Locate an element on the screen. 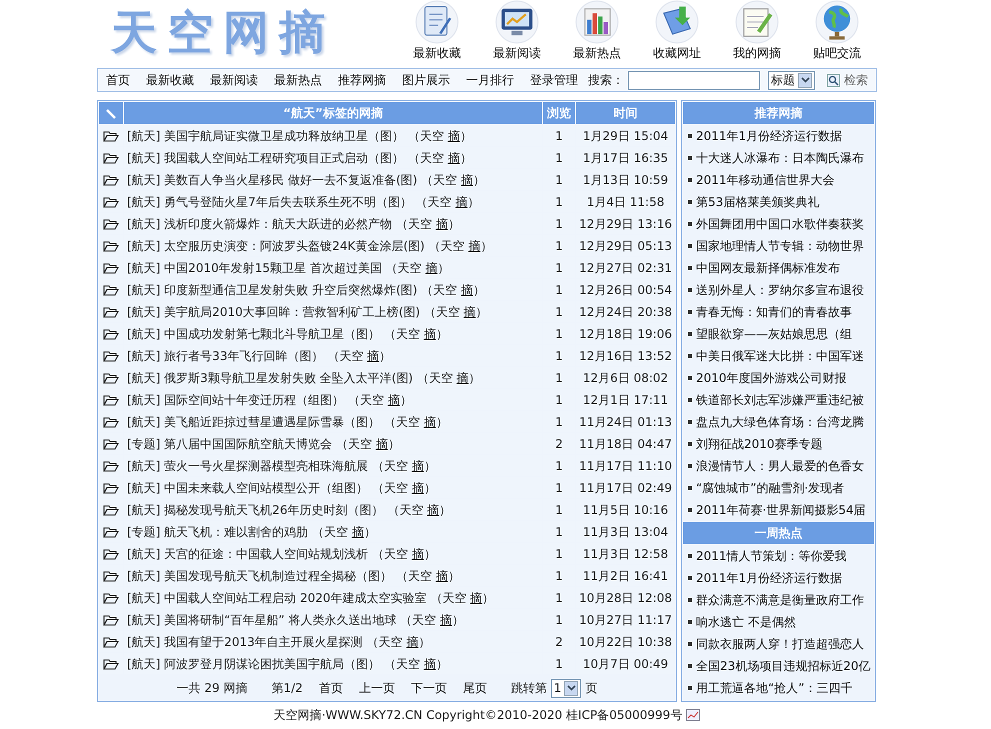 Image resolution: width=991 pixels, height=729 pixels. nav-icon-link: 最新收藏 is located at coordinates (437, 31).